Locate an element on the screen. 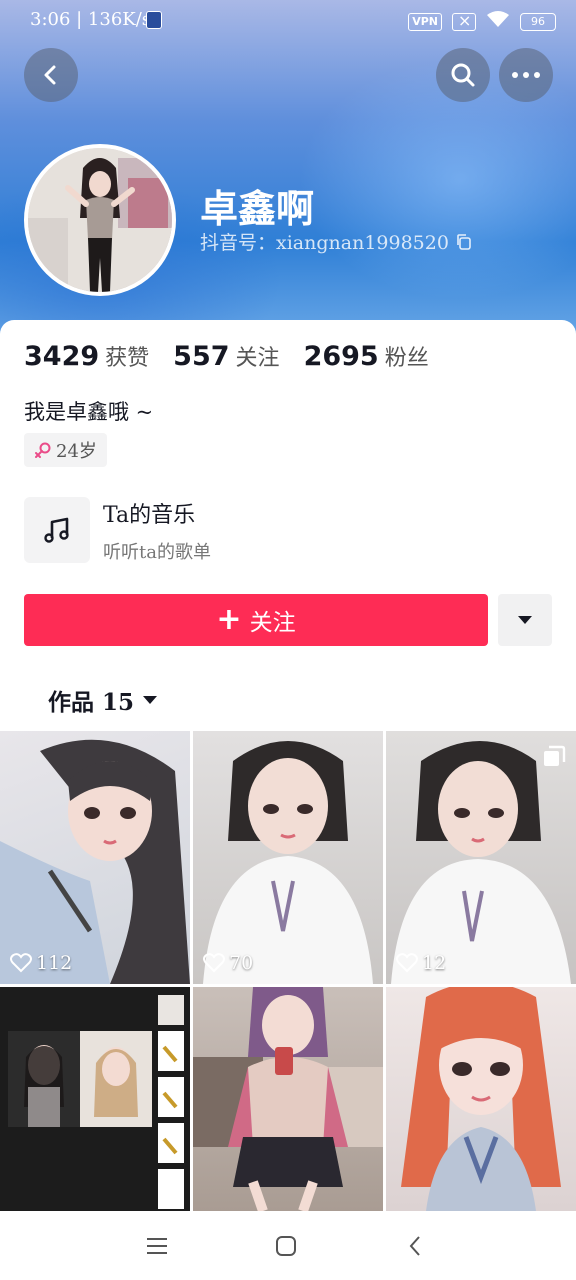  video-likes: 12 is located at coordinates (421, 963).